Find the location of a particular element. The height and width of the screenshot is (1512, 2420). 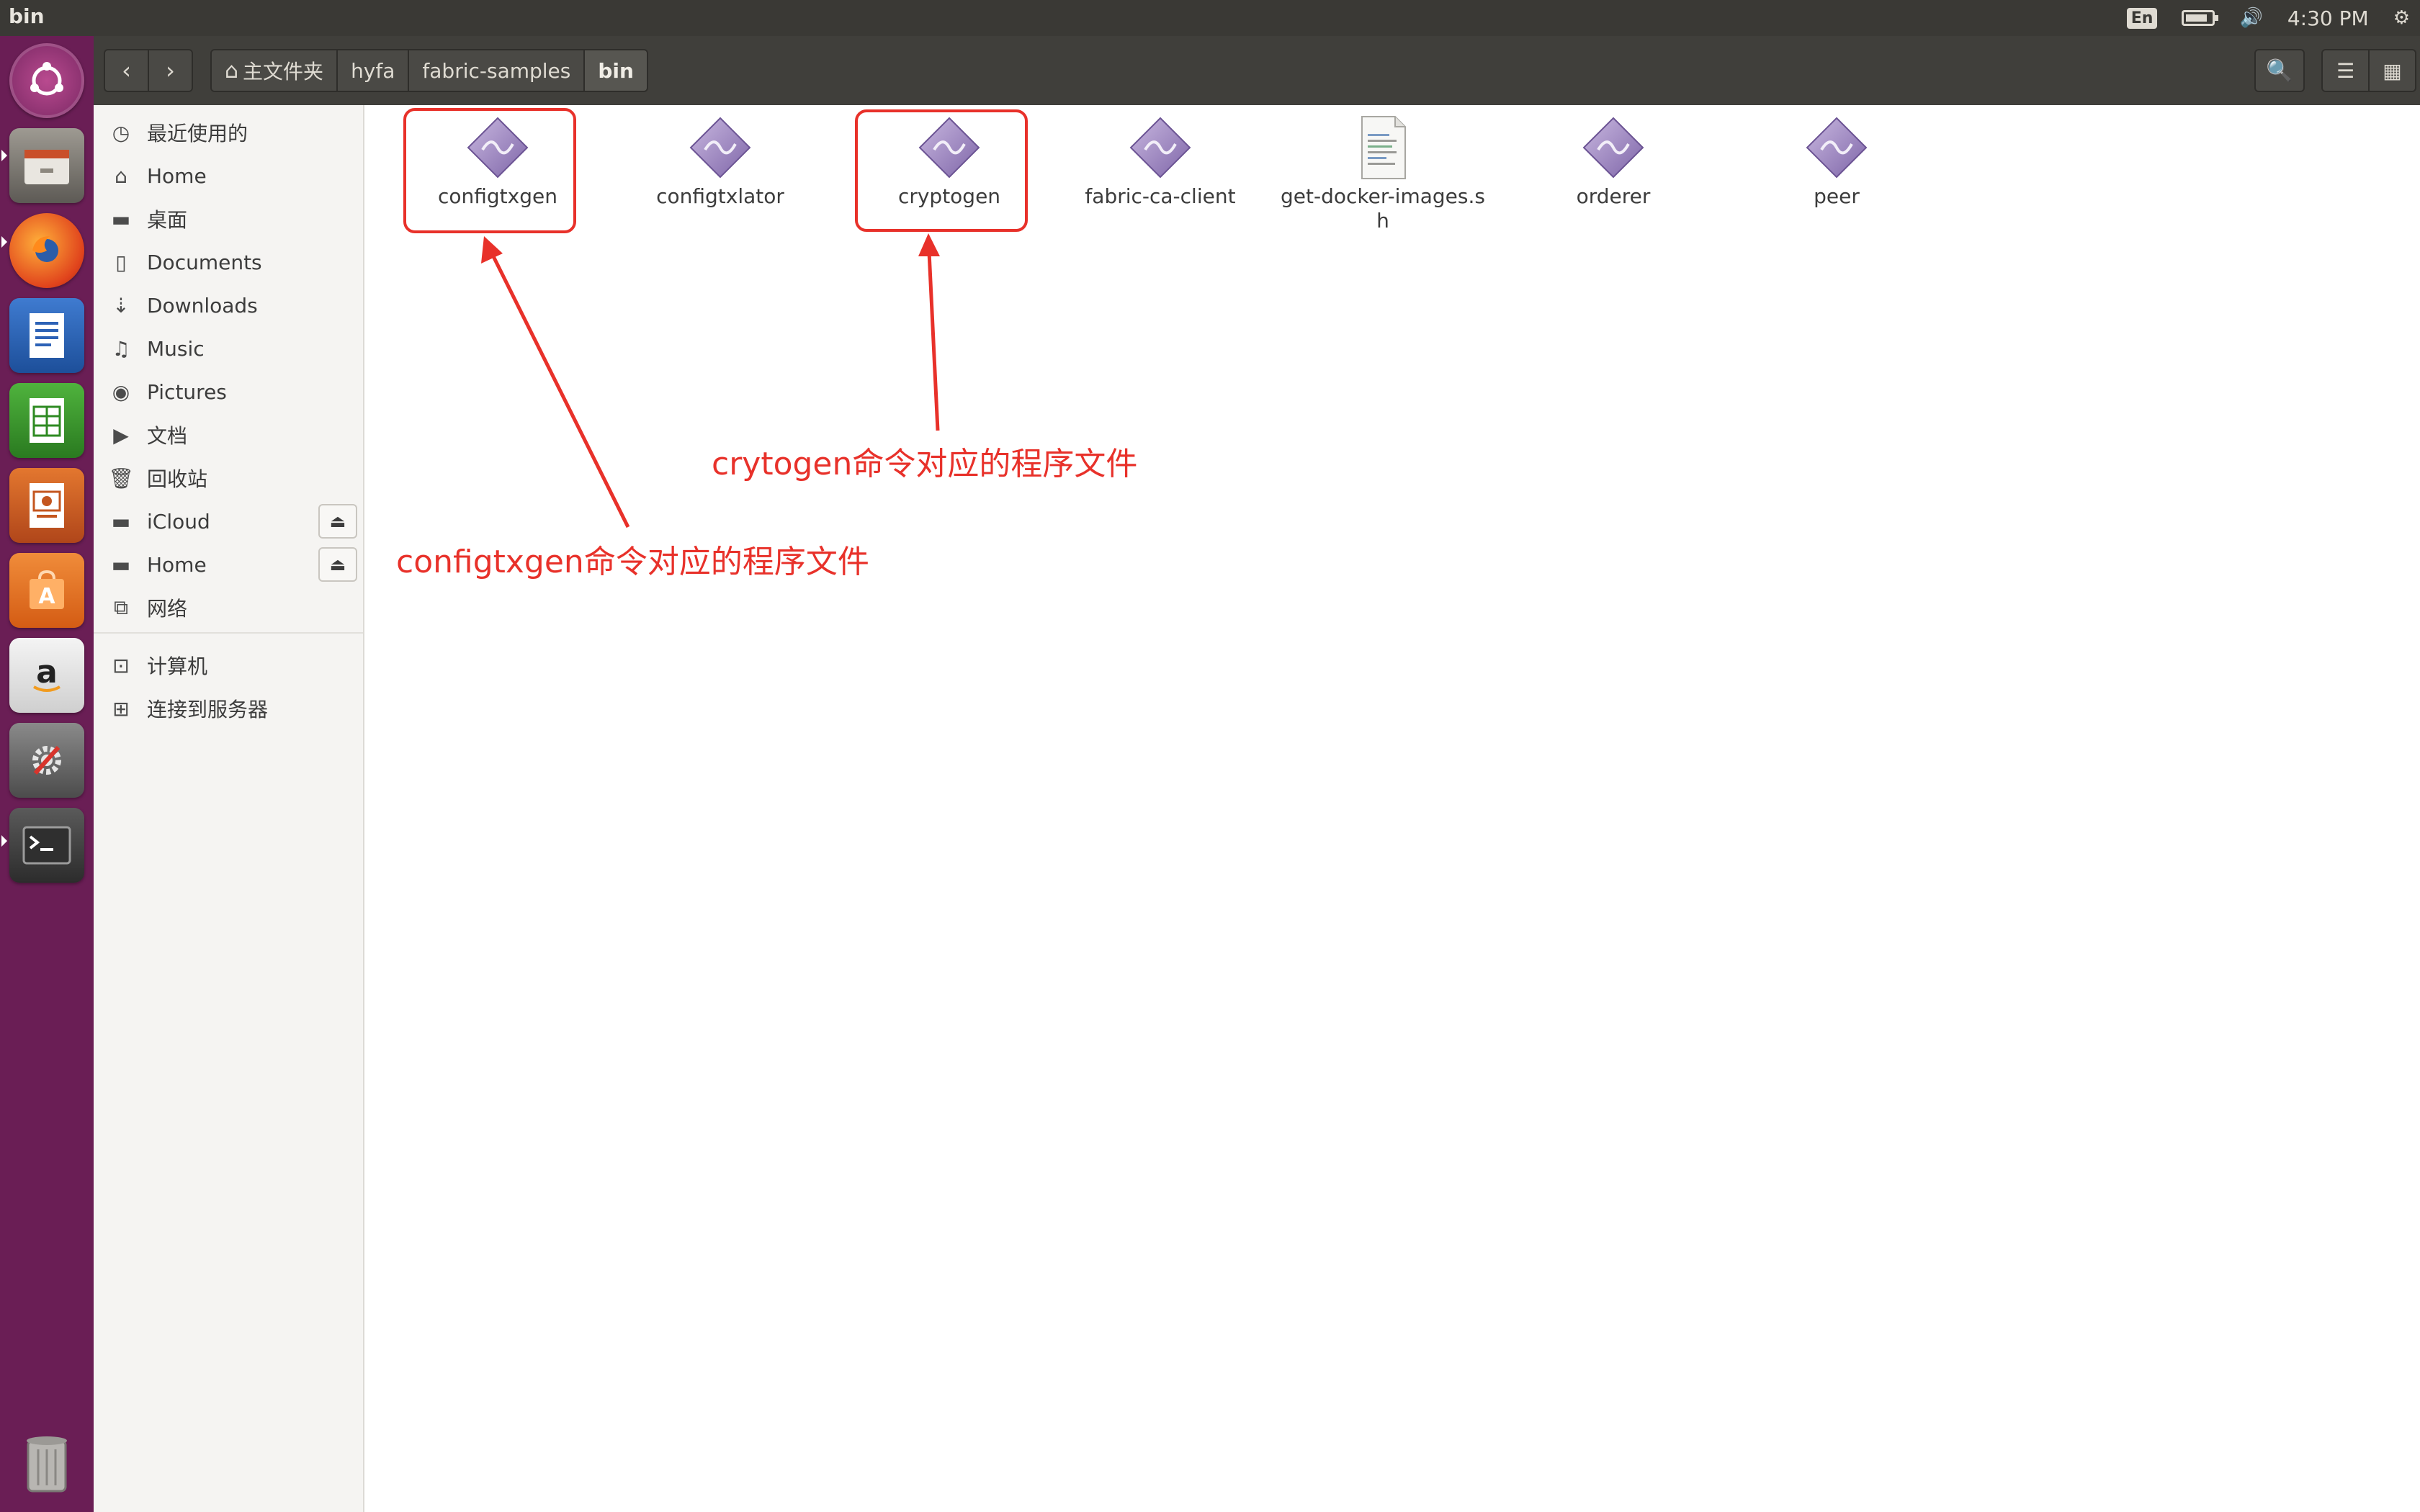

calc-icon is located at coordinates (46, 420).